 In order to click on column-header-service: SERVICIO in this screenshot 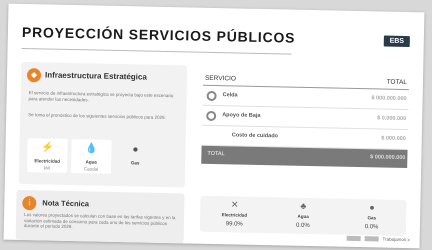, I will do `click(220, 78)`.